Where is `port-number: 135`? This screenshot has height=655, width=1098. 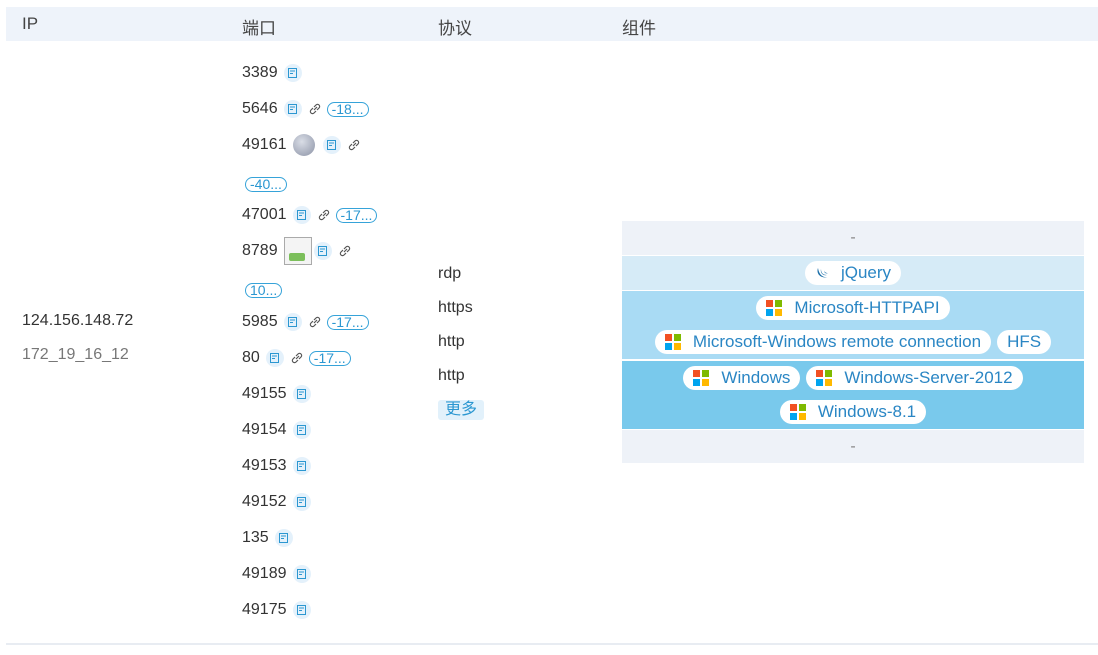
port-number: 135 is located at coordinates (255, 538).